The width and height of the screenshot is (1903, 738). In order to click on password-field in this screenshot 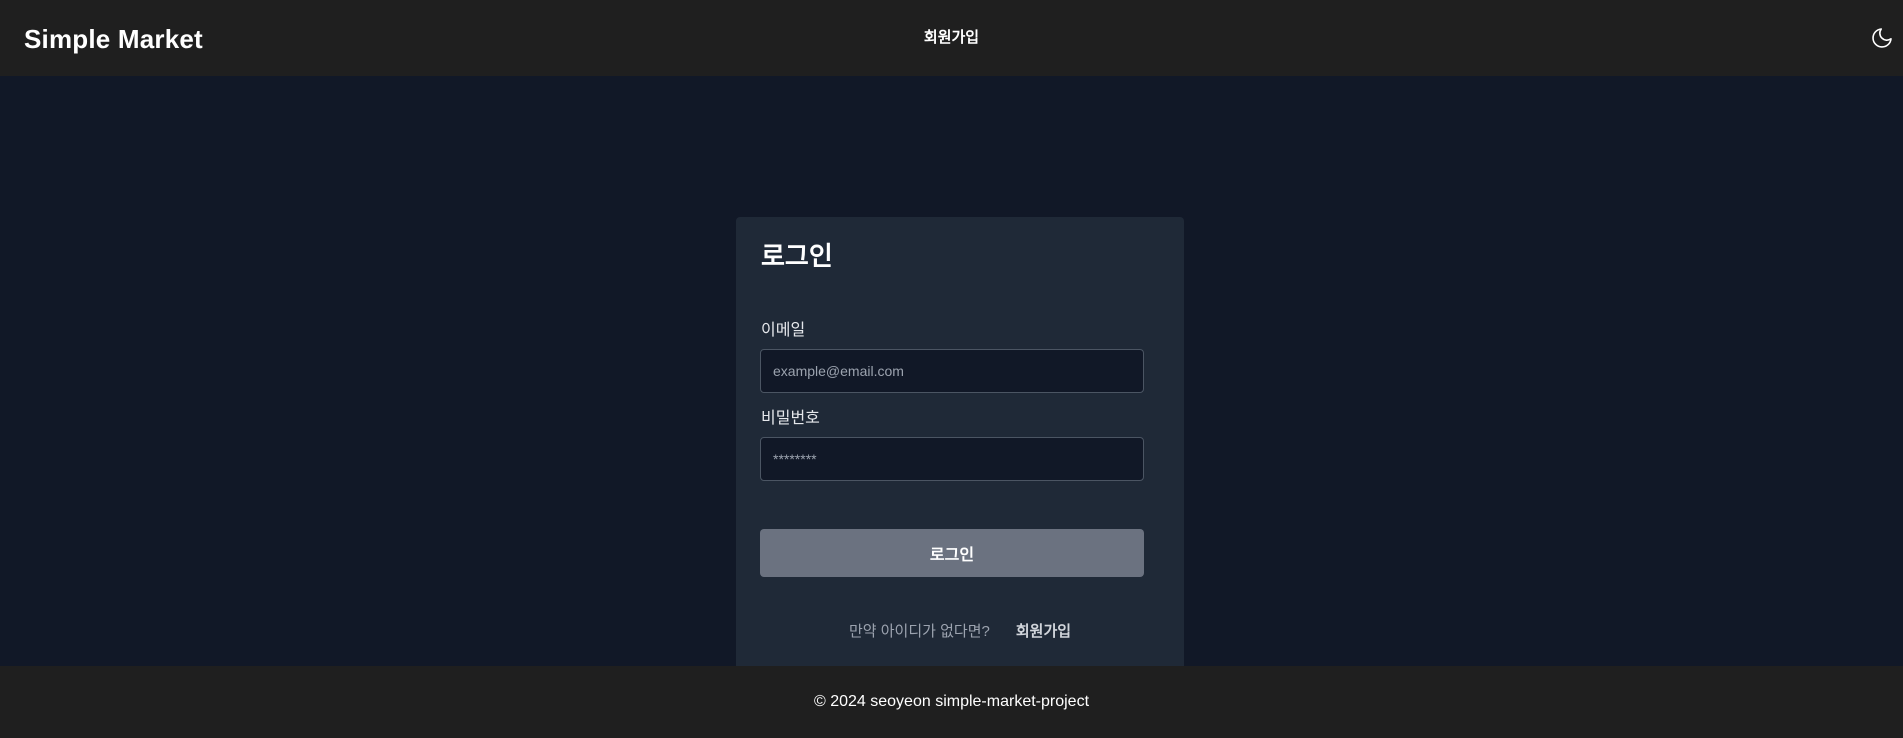, I will do `click(952, 459)`.